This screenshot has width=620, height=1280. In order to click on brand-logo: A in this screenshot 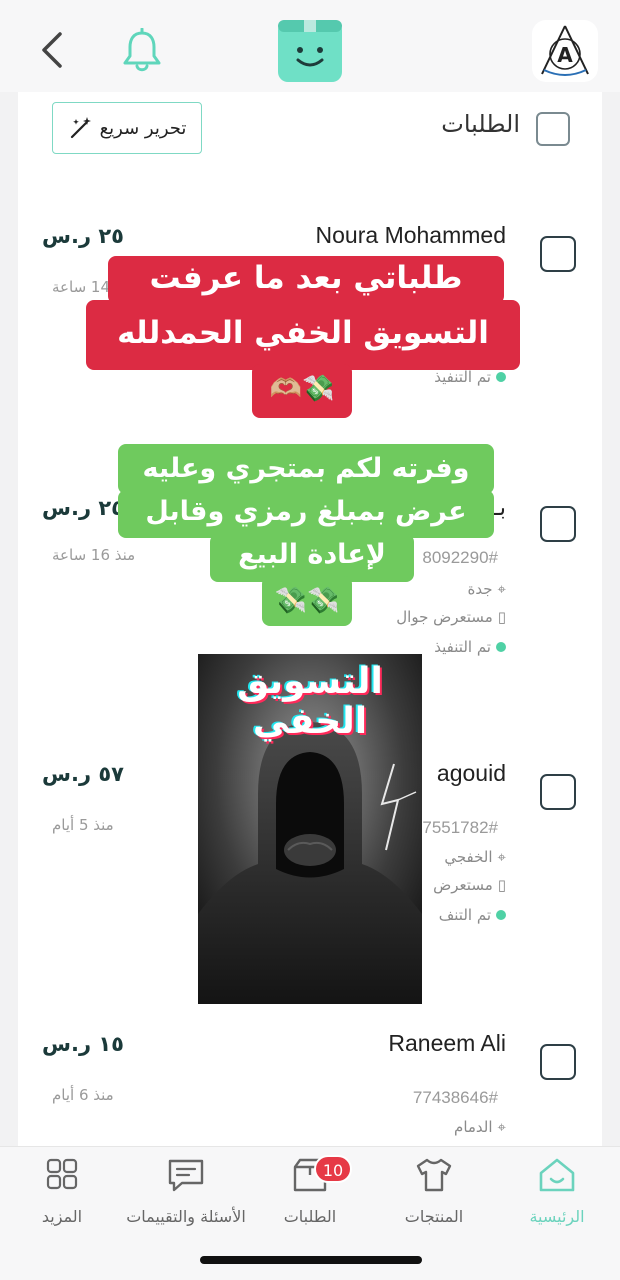, I will do `click(565, 51)`.